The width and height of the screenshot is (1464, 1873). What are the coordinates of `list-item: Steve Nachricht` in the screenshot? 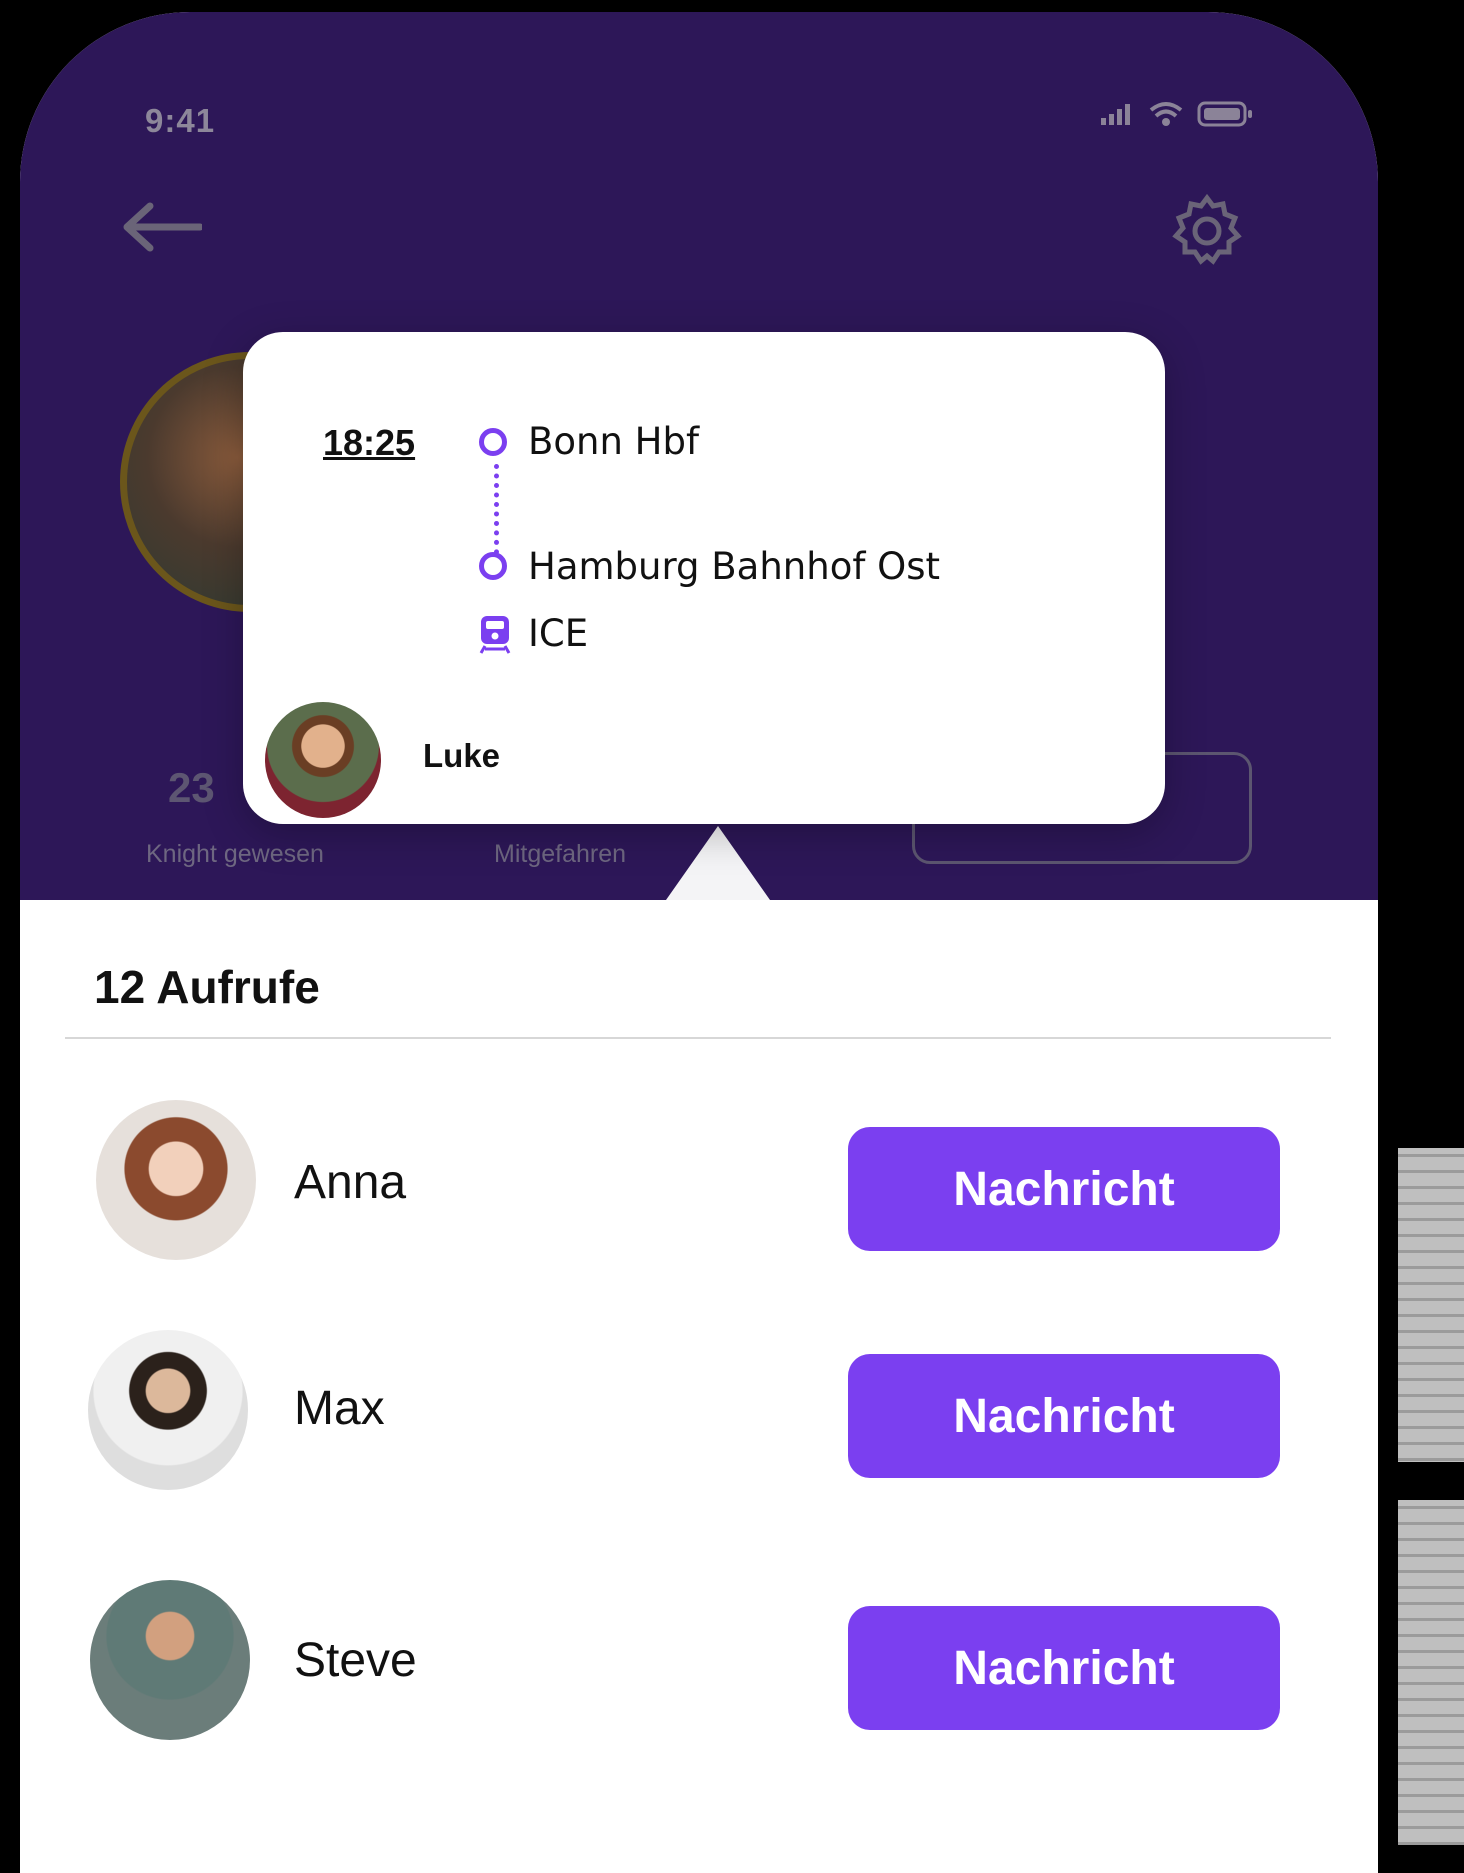 It's located at (699, 1654).